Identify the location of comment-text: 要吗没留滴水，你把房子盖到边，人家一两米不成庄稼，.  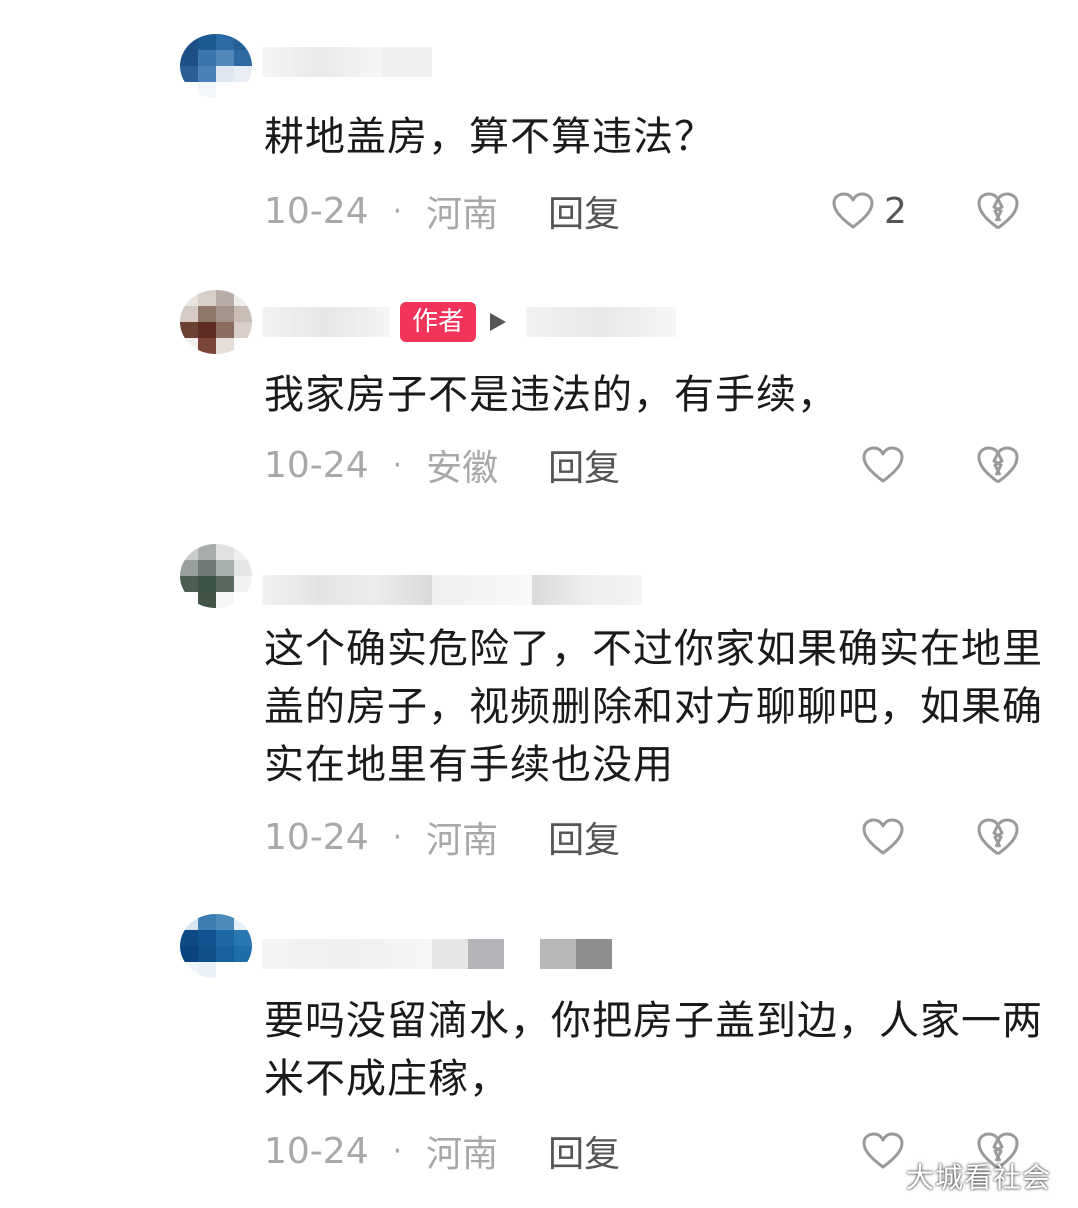
(653, 1050).